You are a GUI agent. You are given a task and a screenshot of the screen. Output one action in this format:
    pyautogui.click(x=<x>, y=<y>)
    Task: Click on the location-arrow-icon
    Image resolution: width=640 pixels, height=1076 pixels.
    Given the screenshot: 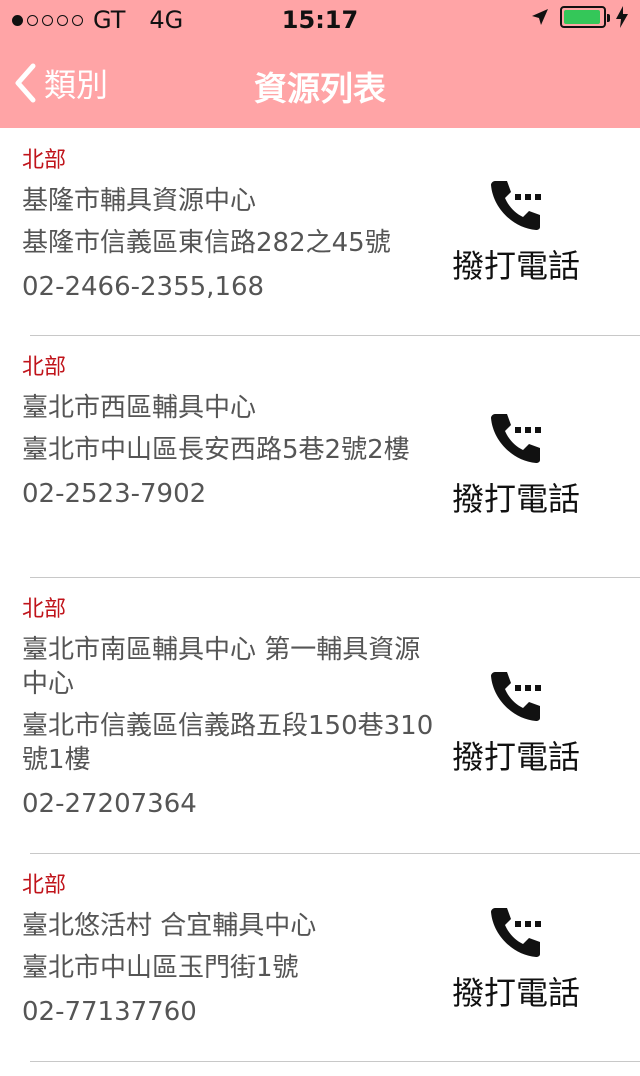 What is the action you would take?
    pyautogui.click(x=540, y=17)
    